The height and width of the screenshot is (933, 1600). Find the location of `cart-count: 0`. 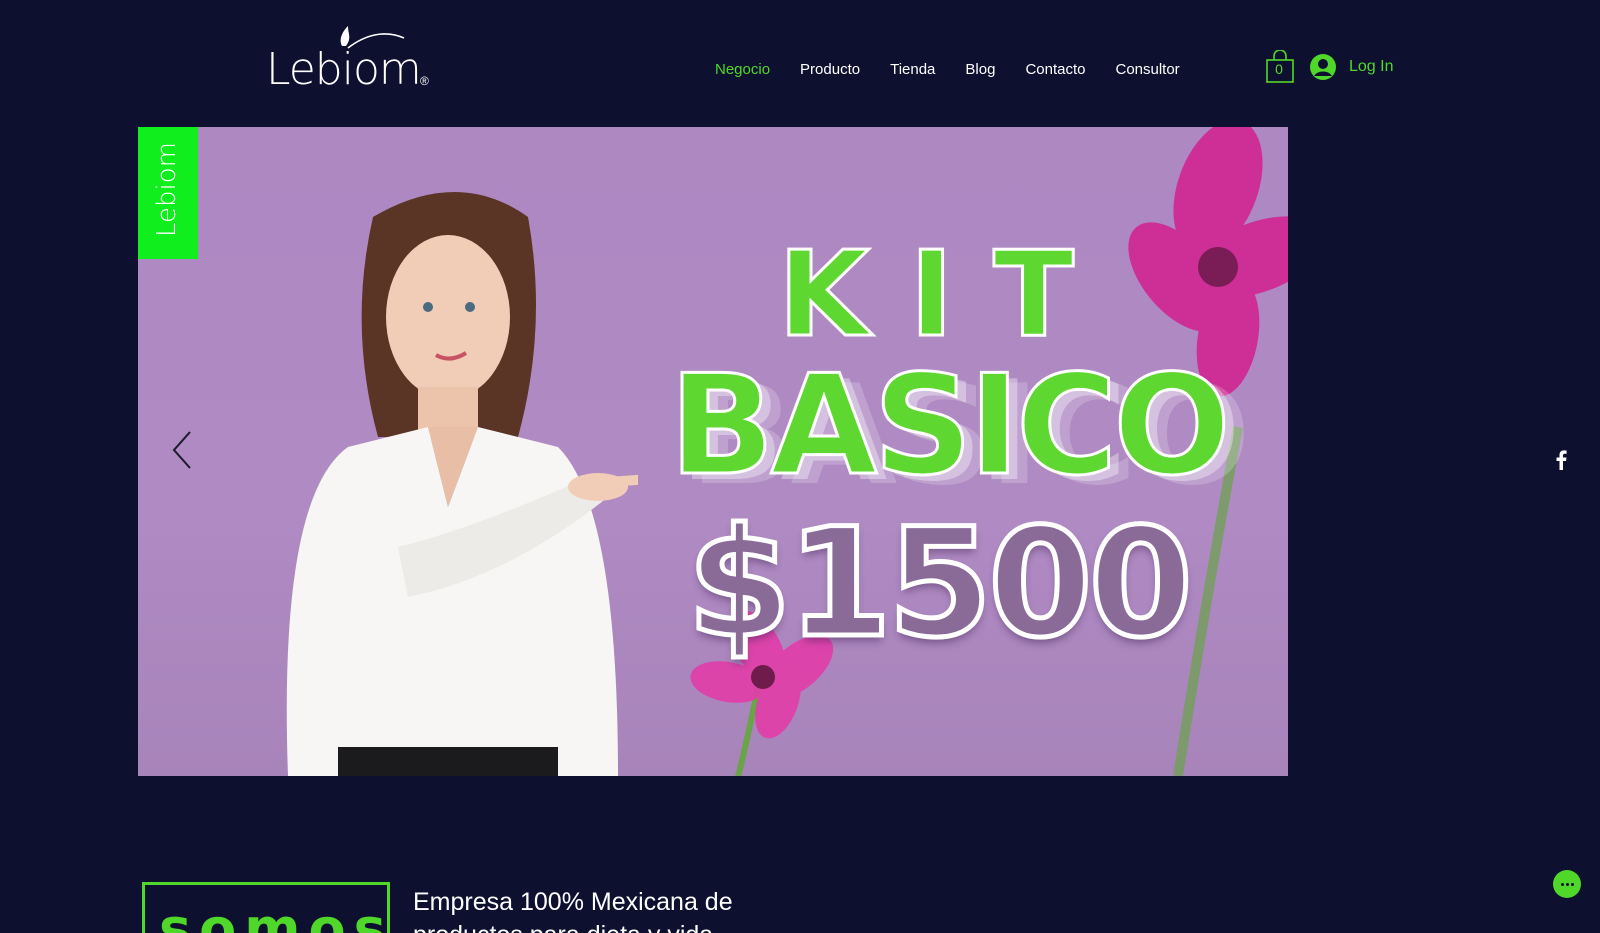

cart-count: 0 is located at coordinates (1279, 69).